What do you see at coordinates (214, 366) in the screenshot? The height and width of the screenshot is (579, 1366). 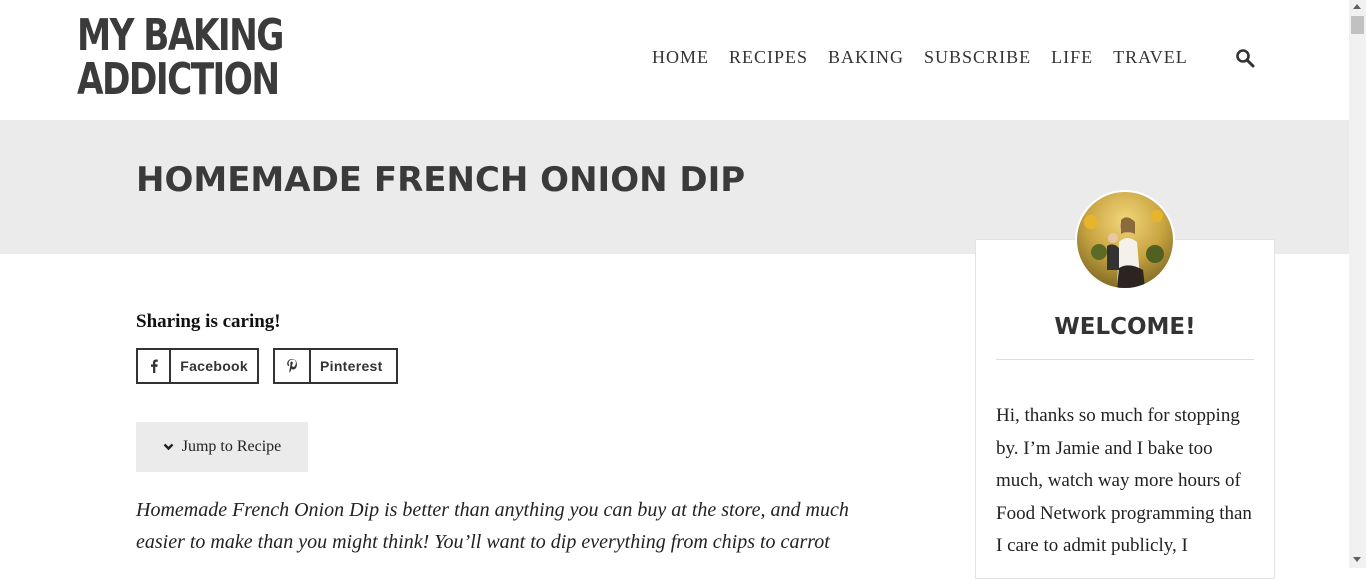 I see `facebook-label: Facebook` at bounding box center [214, 366].